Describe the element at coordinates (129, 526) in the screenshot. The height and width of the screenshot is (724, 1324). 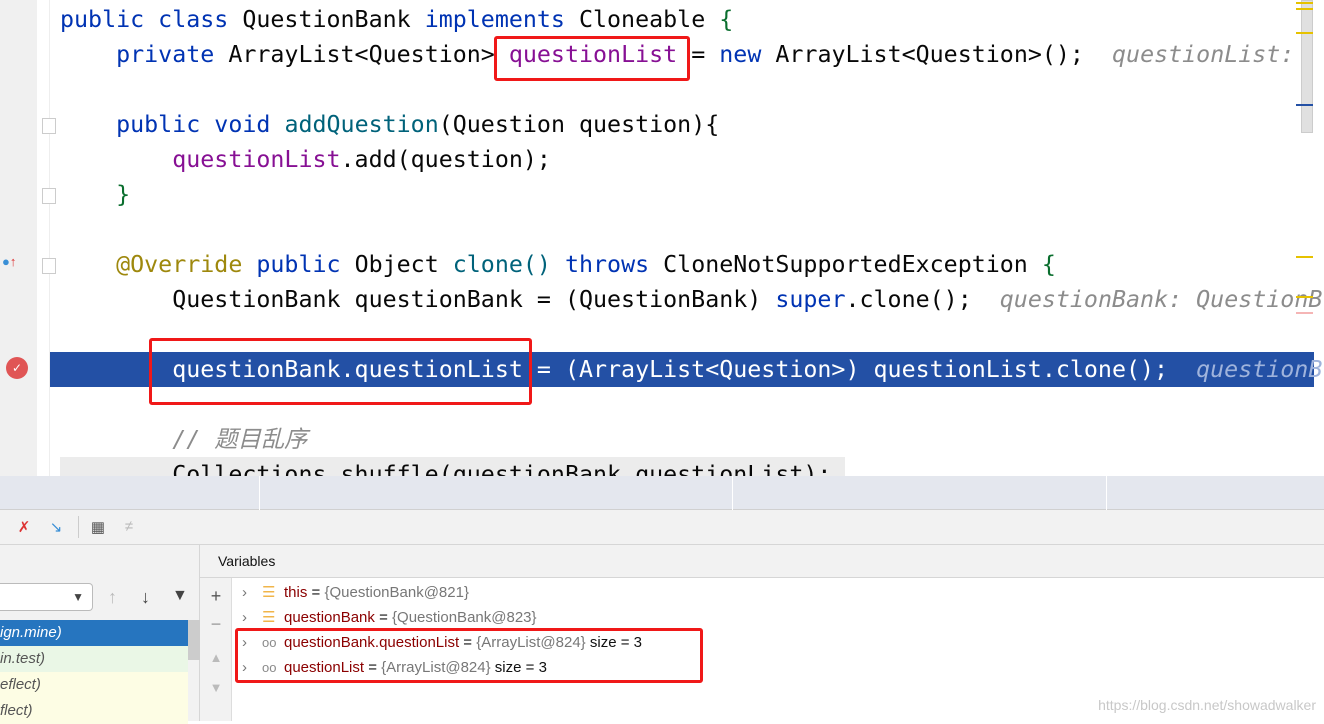
I see `trace-icon: ≠` at that location.